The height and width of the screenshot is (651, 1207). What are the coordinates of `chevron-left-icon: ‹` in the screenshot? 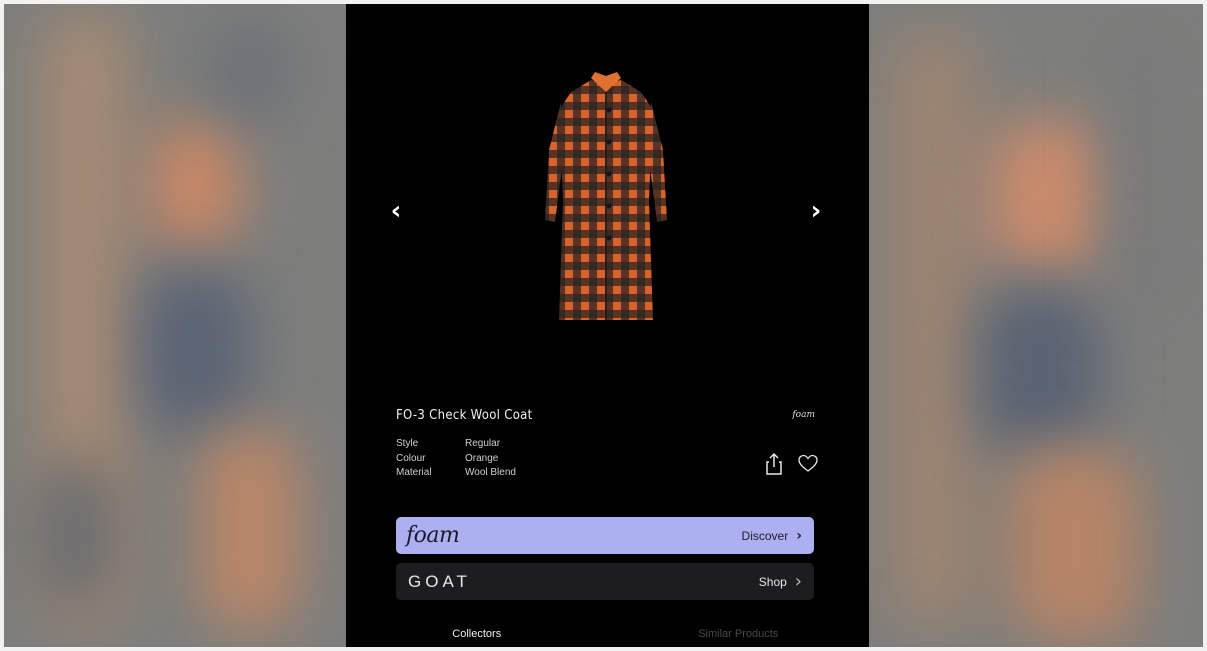 It's located at (396, 211).